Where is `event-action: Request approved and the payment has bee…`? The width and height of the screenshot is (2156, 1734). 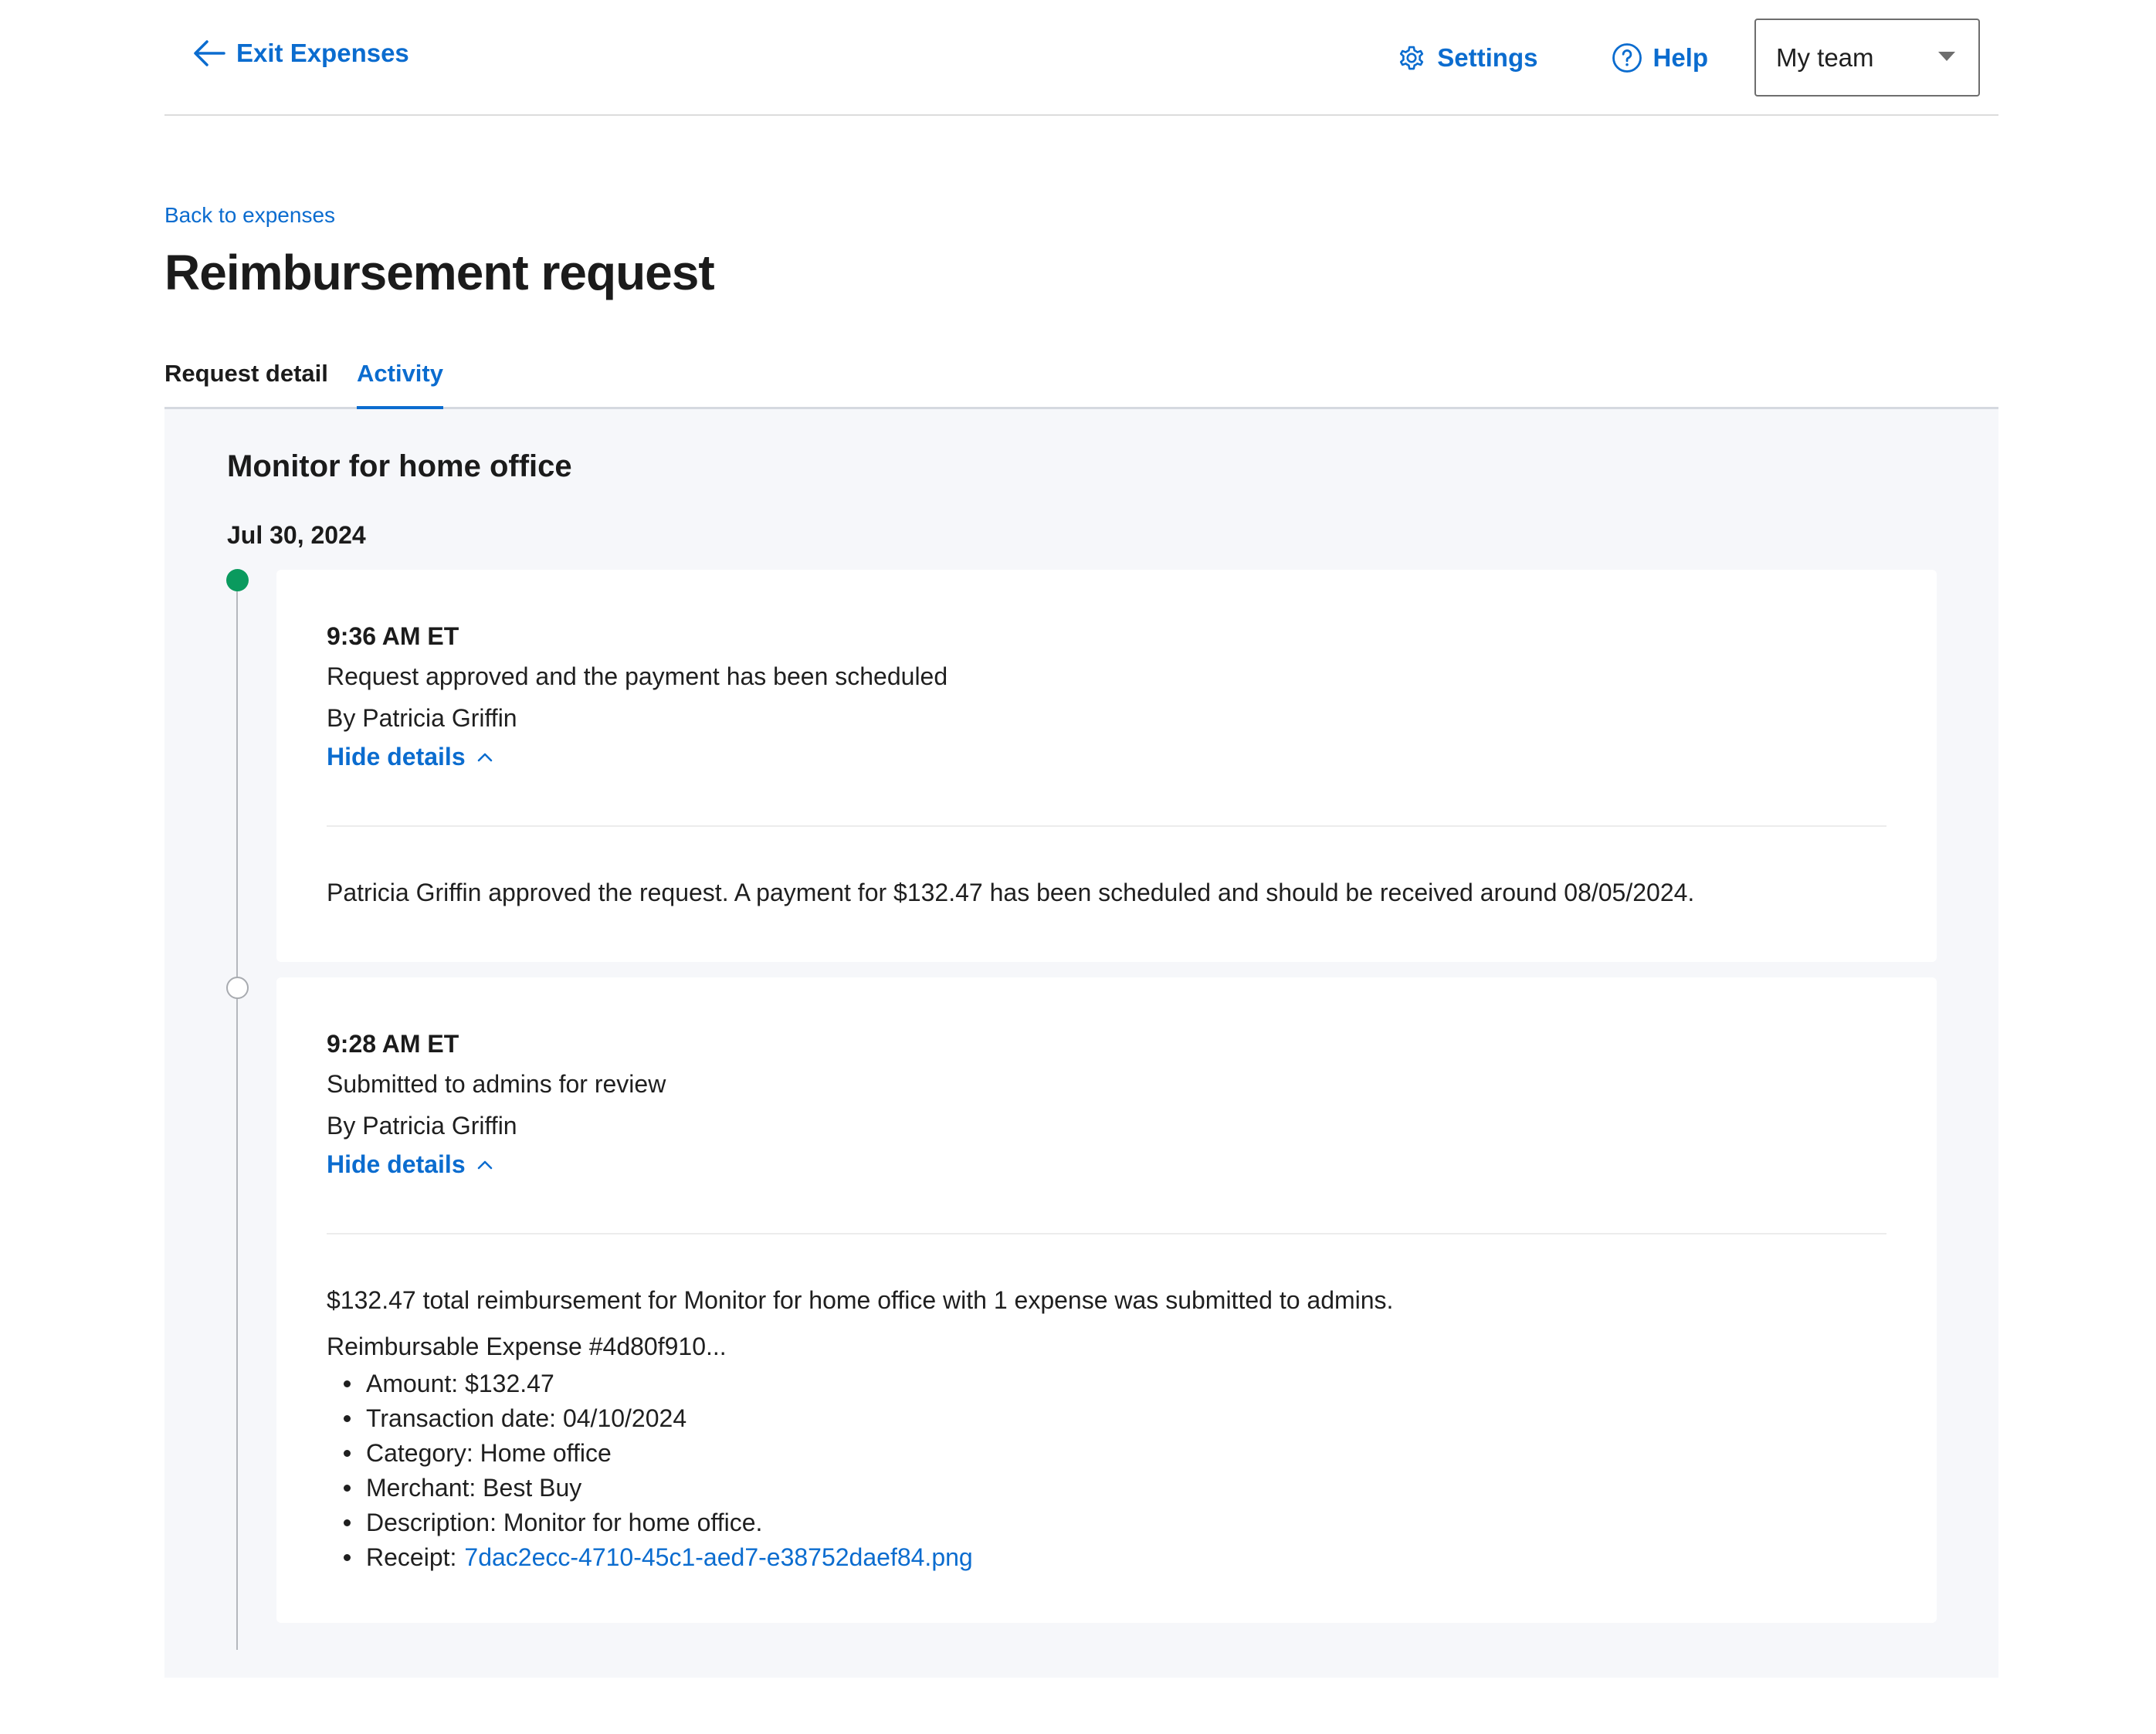 event-action: Request approved and the payment has bee… is located at coordinates (637, 676).